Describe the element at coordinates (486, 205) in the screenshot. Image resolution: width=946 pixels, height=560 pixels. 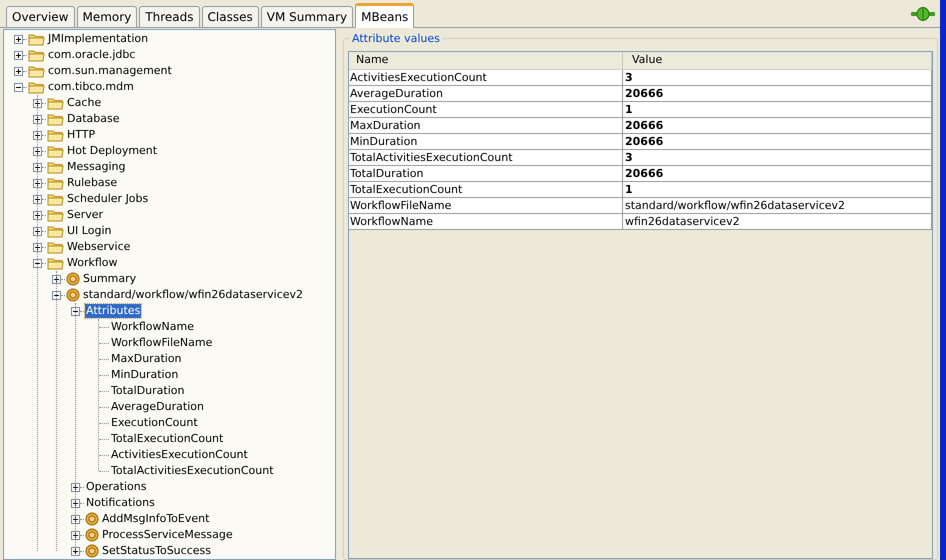
I see `table-cell: WorkflowFileName` at that location.